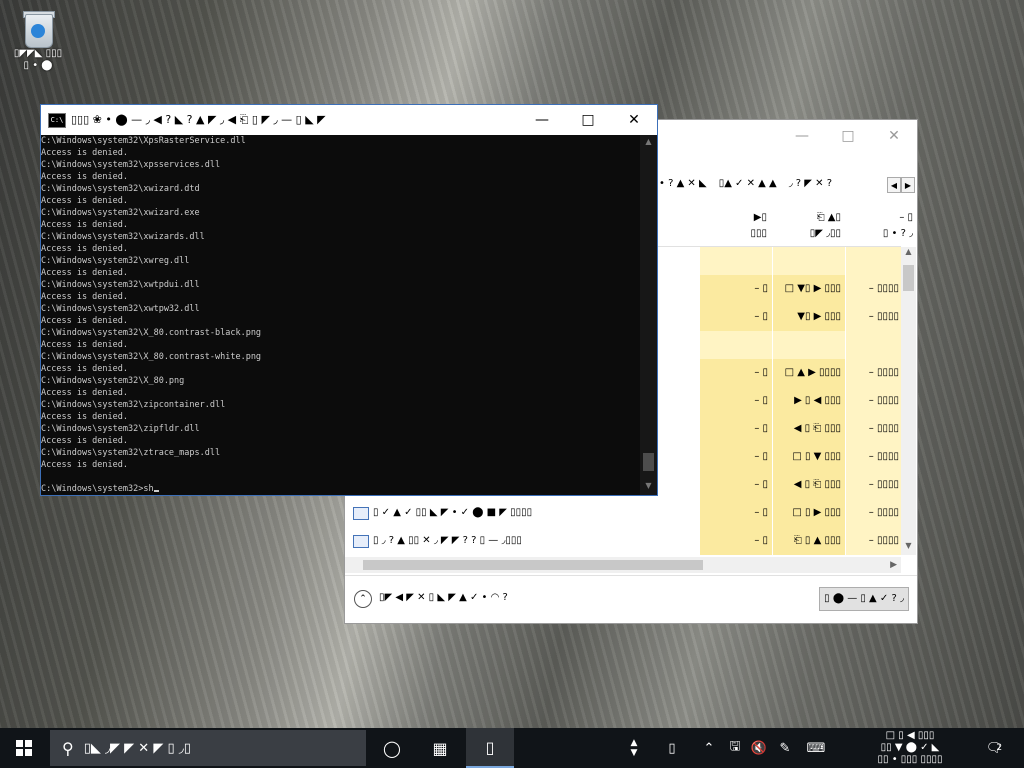 This screenshot has height=768, width=1024. What do you see at coordinates (810, 186) in the screenshot?
I see `tab-item: ◞ ? ◤ ✕ ?` at bounding box center [810, 186].